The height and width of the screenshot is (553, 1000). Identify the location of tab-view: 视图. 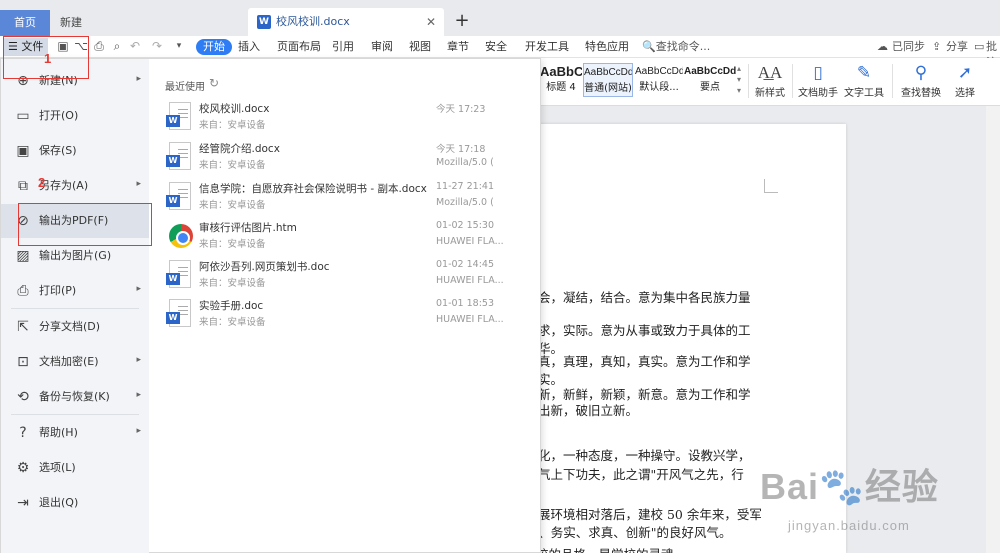
(420, 47).